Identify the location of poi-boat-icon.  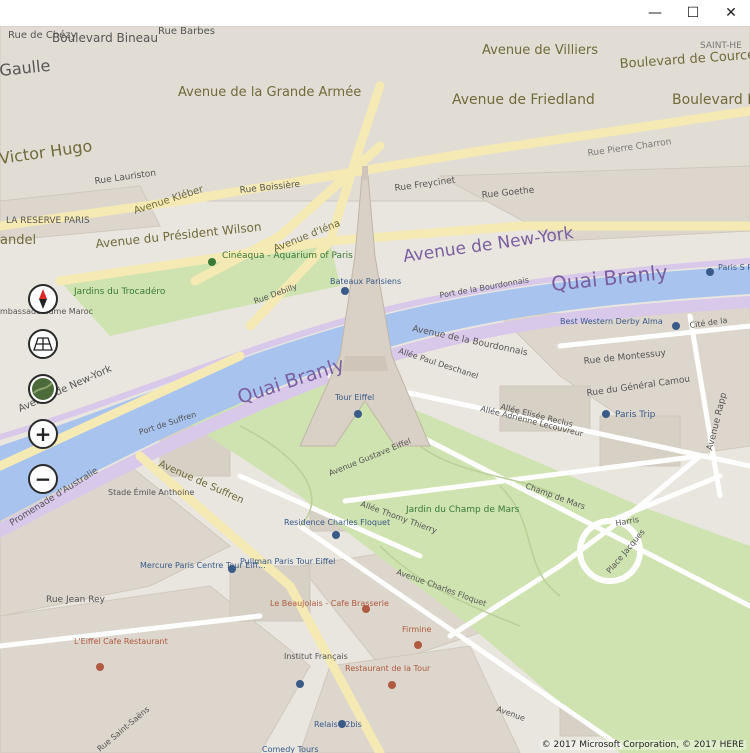
(345, 291).